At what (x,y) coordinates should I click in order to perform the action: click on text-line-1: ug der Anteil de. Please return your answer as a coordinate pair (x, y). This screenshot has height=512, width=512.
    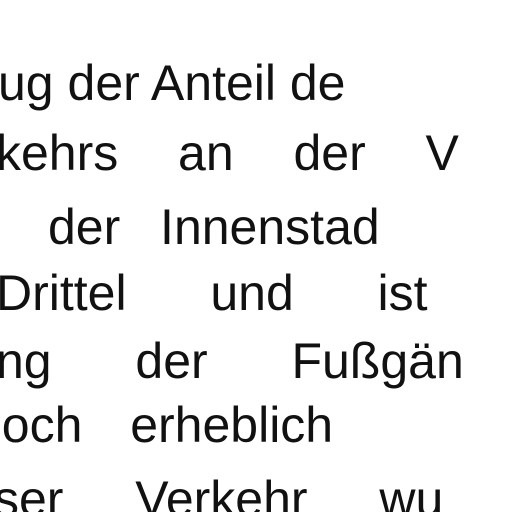
    Looking at the image, I should click on (173, 83).